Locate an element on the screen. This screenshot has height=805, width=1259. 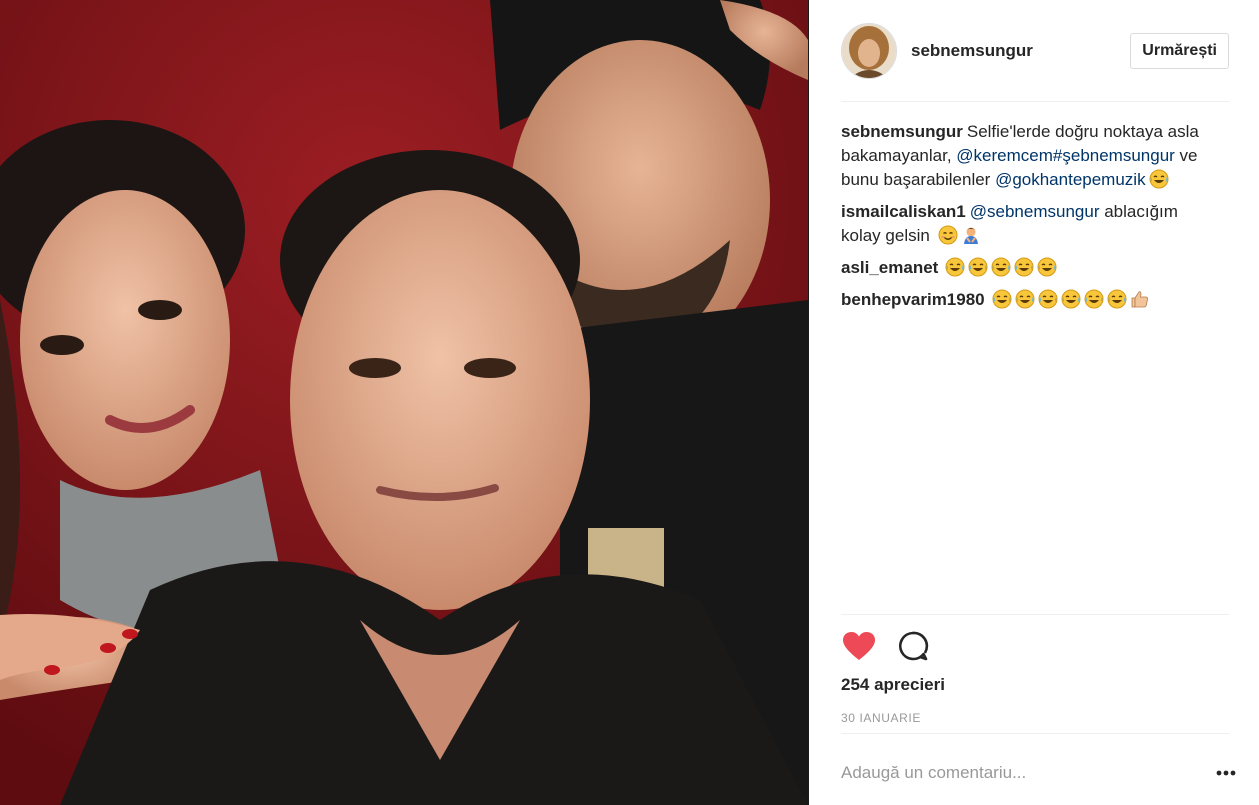
mention-link: @keremcem is located at coordinates (1004, 155).